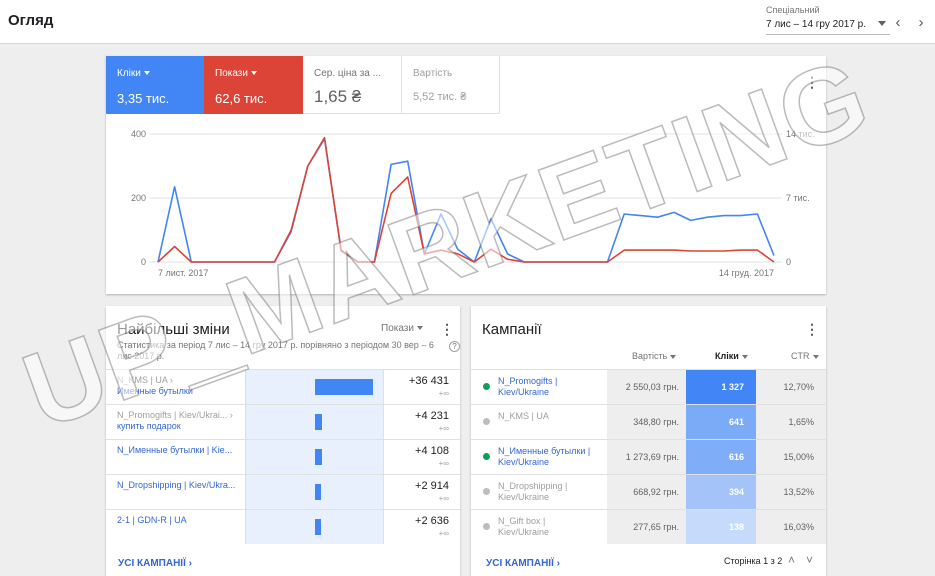 The height and width of the screenshot is (576, 935). I want to click on date-range-value: 7 лис – 14 гру 2017 р., so click(816, 24).